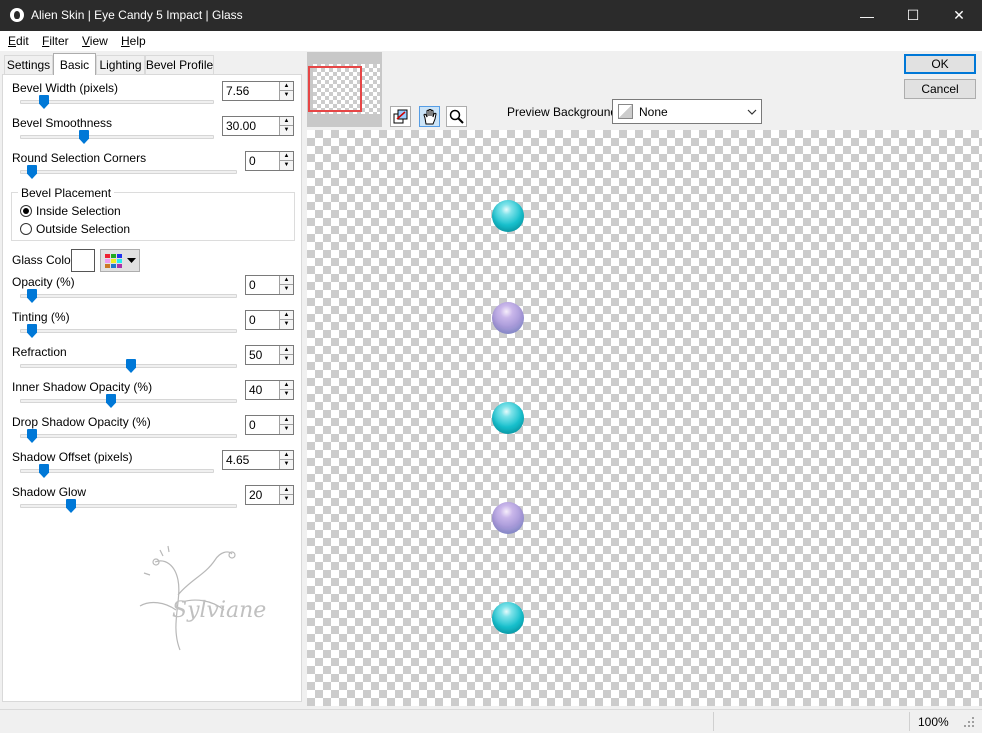  What do you see at coordinates (286, 394) in the screenshot?
I see `inner-shadow-opacity-down-button: ▼` at bounding box center [286, 394].